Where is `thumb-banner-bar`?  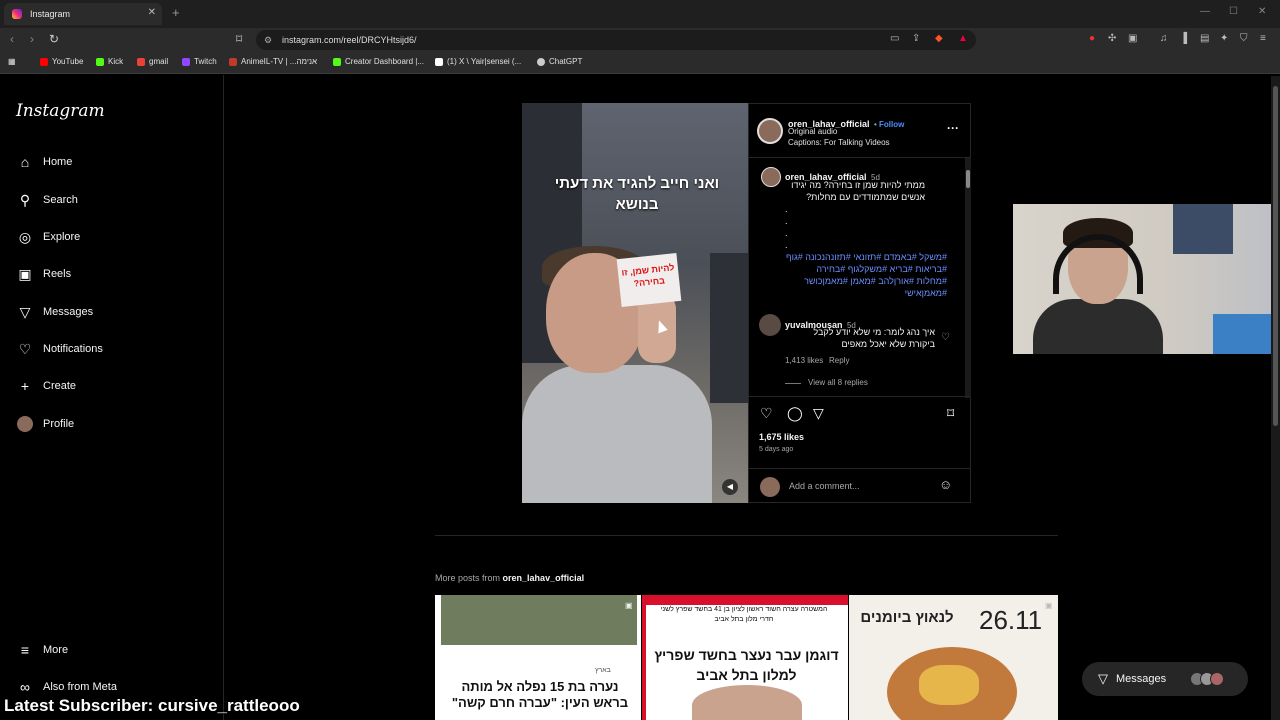
thumb-banner-bar is located at coordinates (745, 600).